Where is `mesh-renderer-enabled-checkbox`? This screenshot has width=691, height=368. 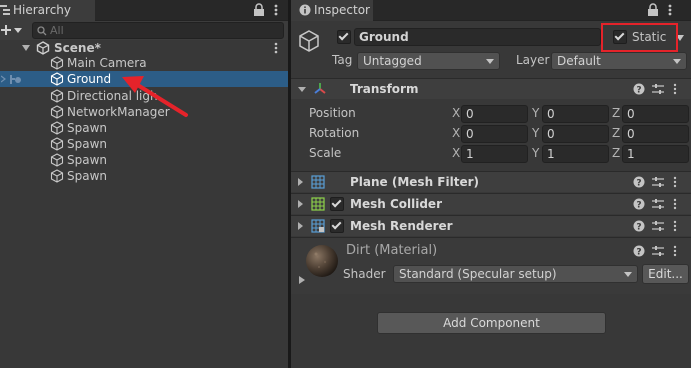
mesh-renderer-enabled-checkbox is located at coordinates (337, 226).